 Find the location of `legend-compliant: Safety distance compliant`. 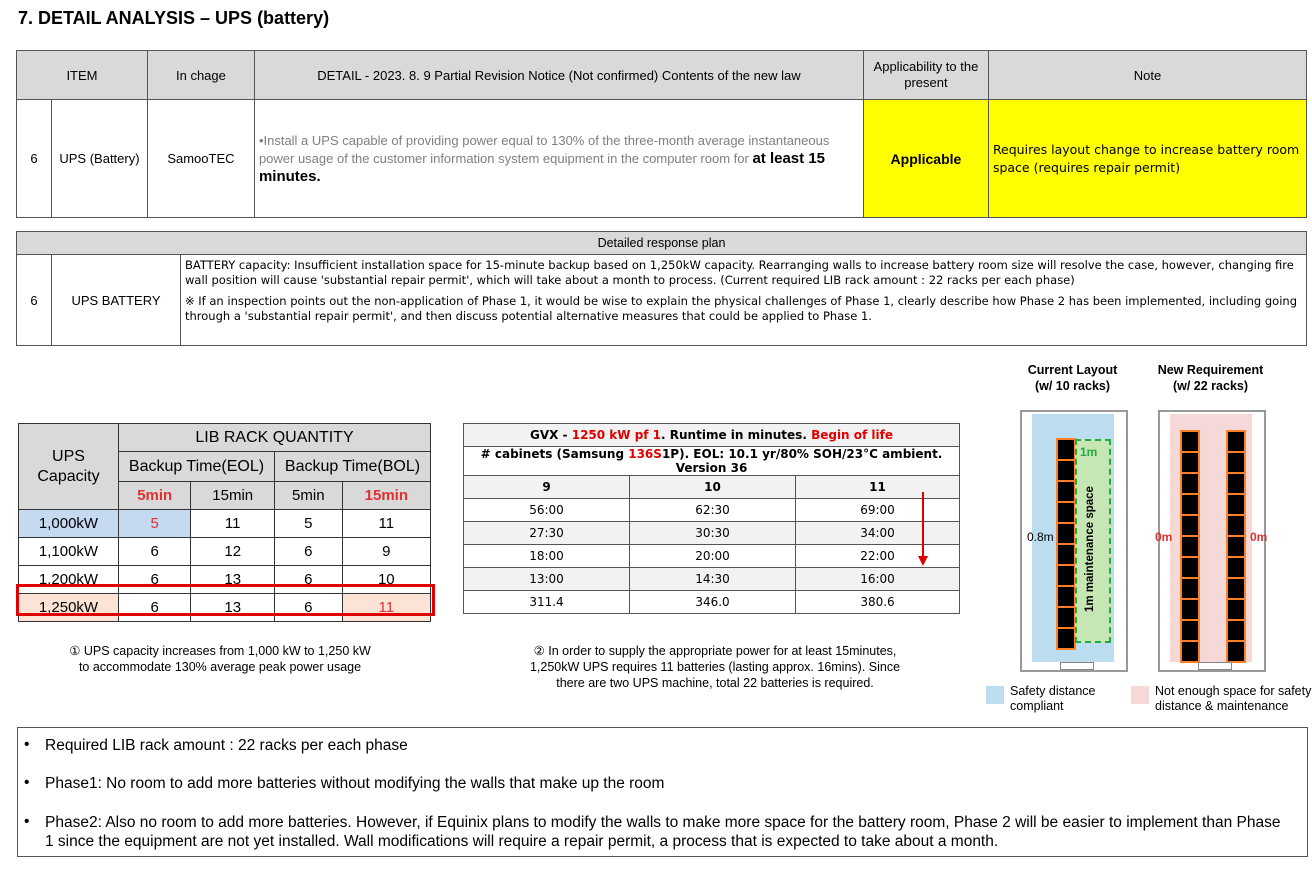

legend-compliant: Safety distance compliant is located at coordinates (1052, 699).